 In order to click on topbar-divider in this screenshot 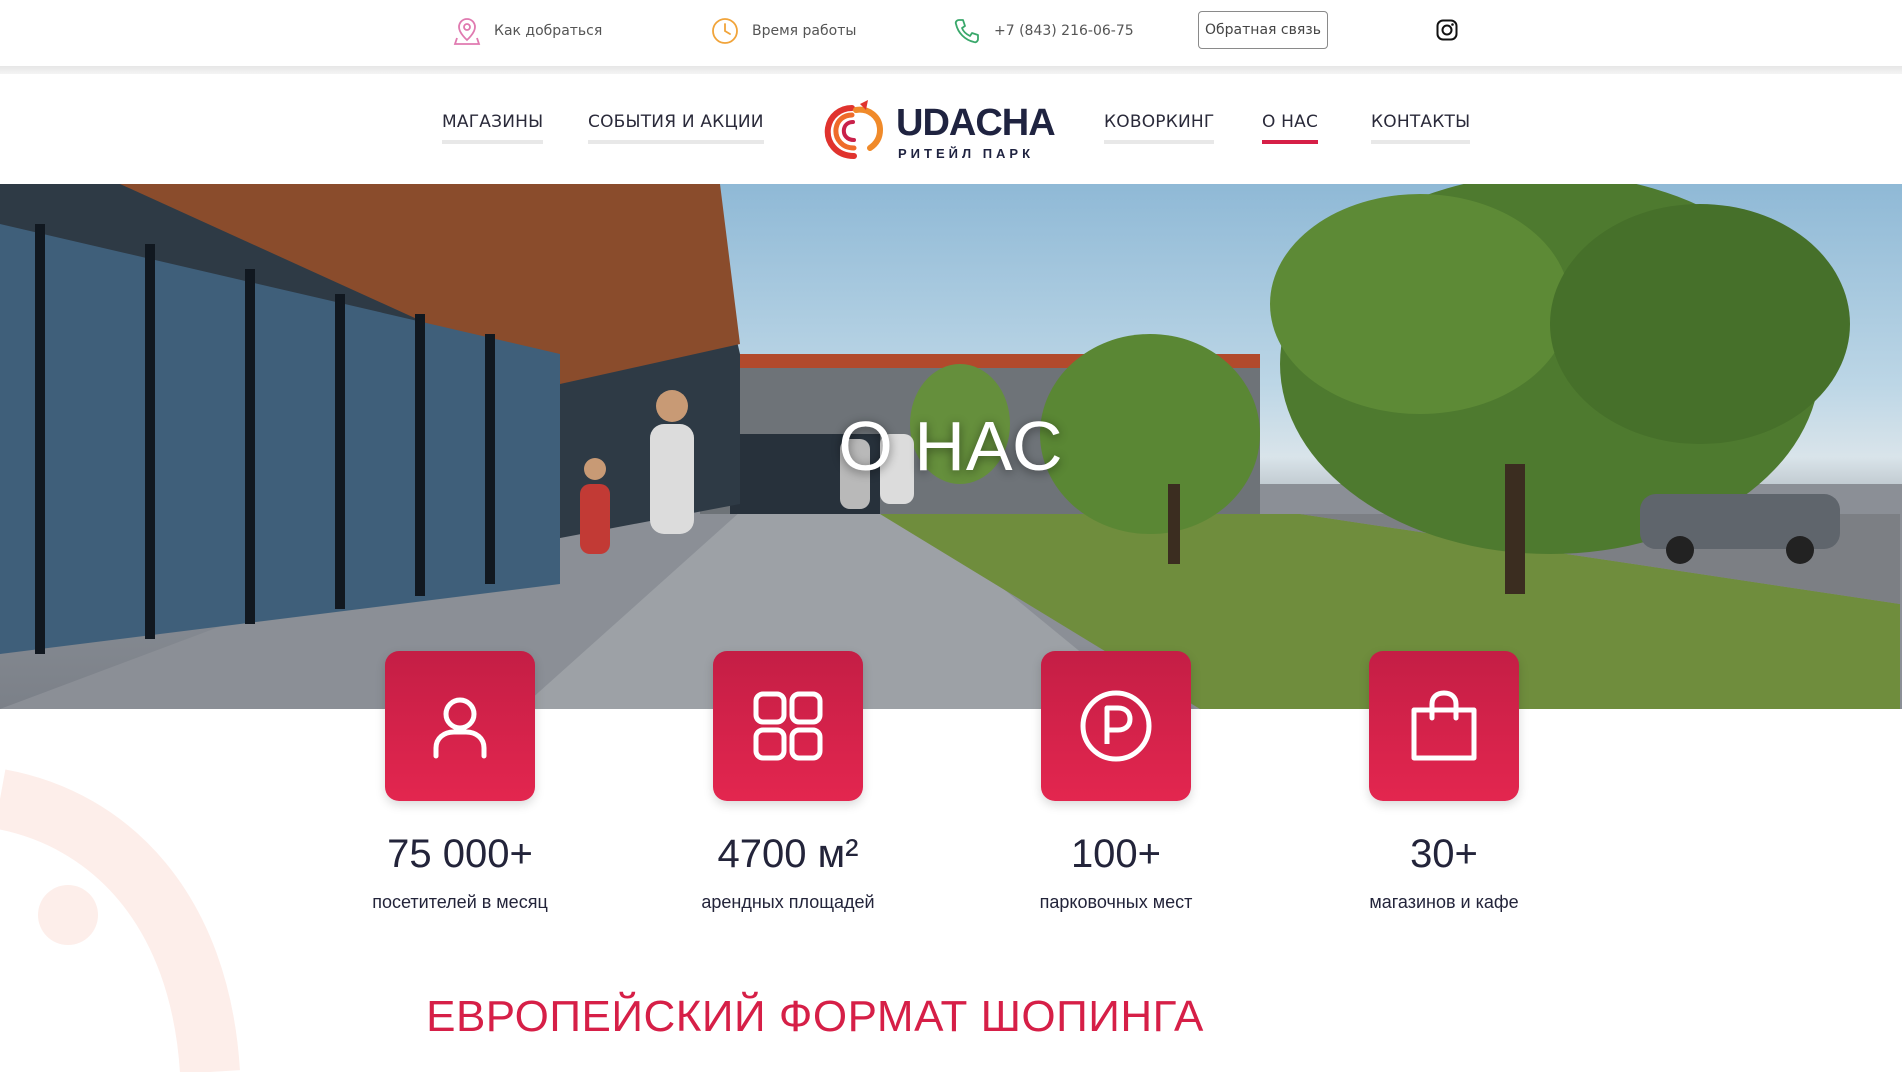, I will do `click(951, 70)`.